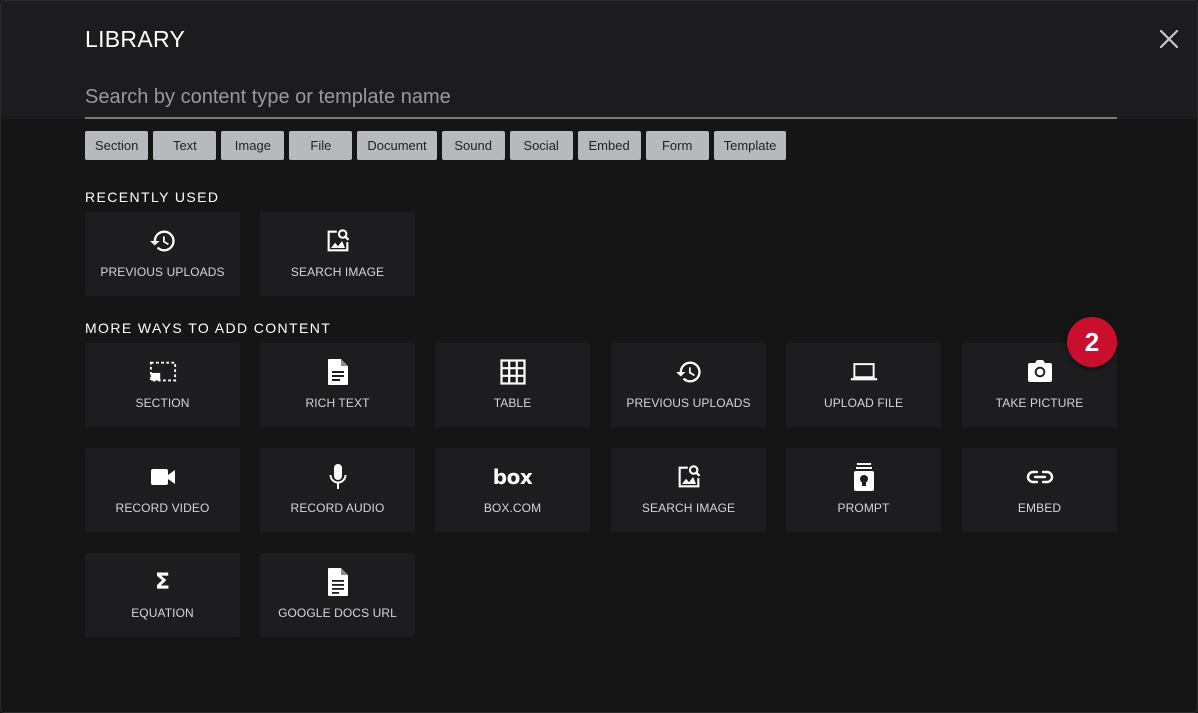  I want to click on tile-previous-uploads-recent: PREVIOUS UPLOADS, so click(162, 254).